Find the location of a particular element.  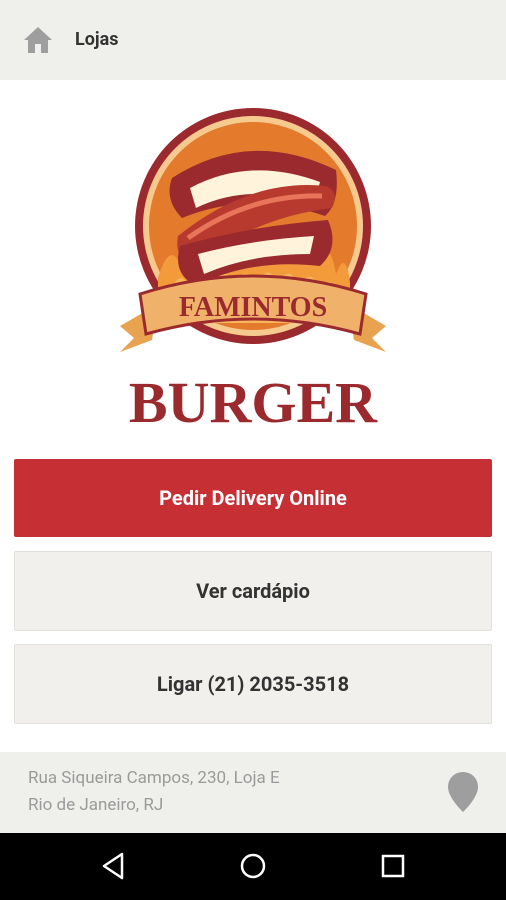

address-city: Rio de Janeiro, RJ is located at coordinates (96, 805).